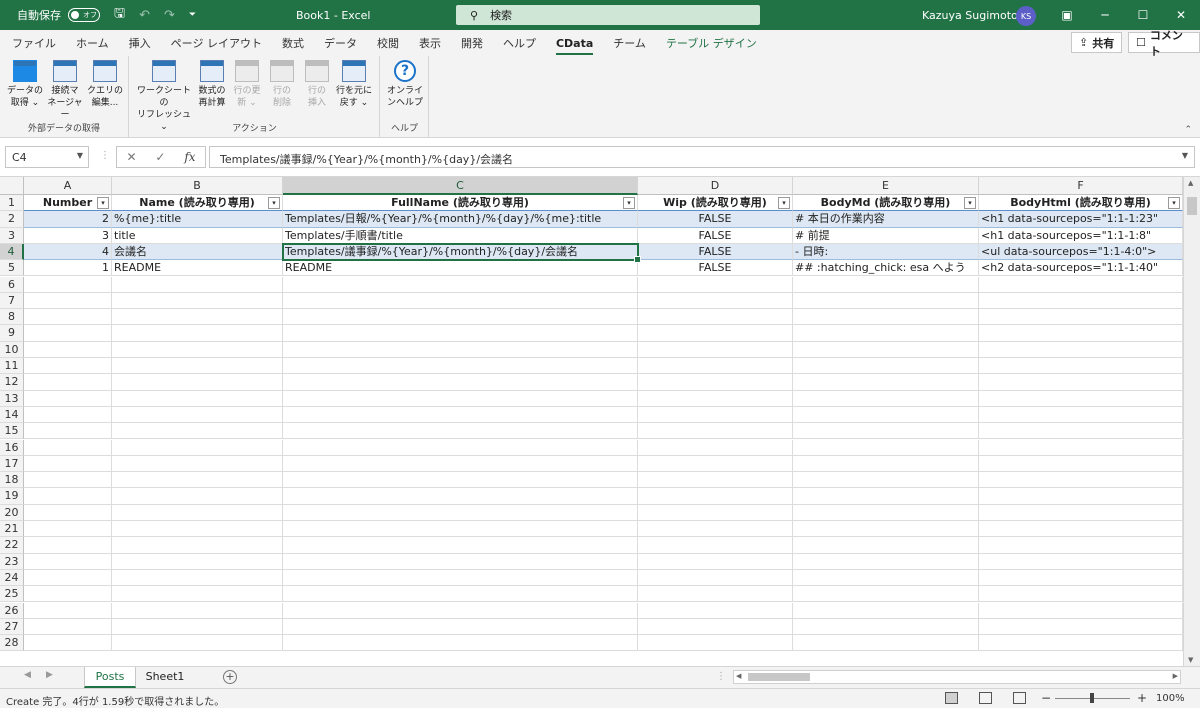 The width and height of the screenshot is (1200, 708). I want to click on connection-manager-button: 接続マ ネージャー, so click(65, 90).